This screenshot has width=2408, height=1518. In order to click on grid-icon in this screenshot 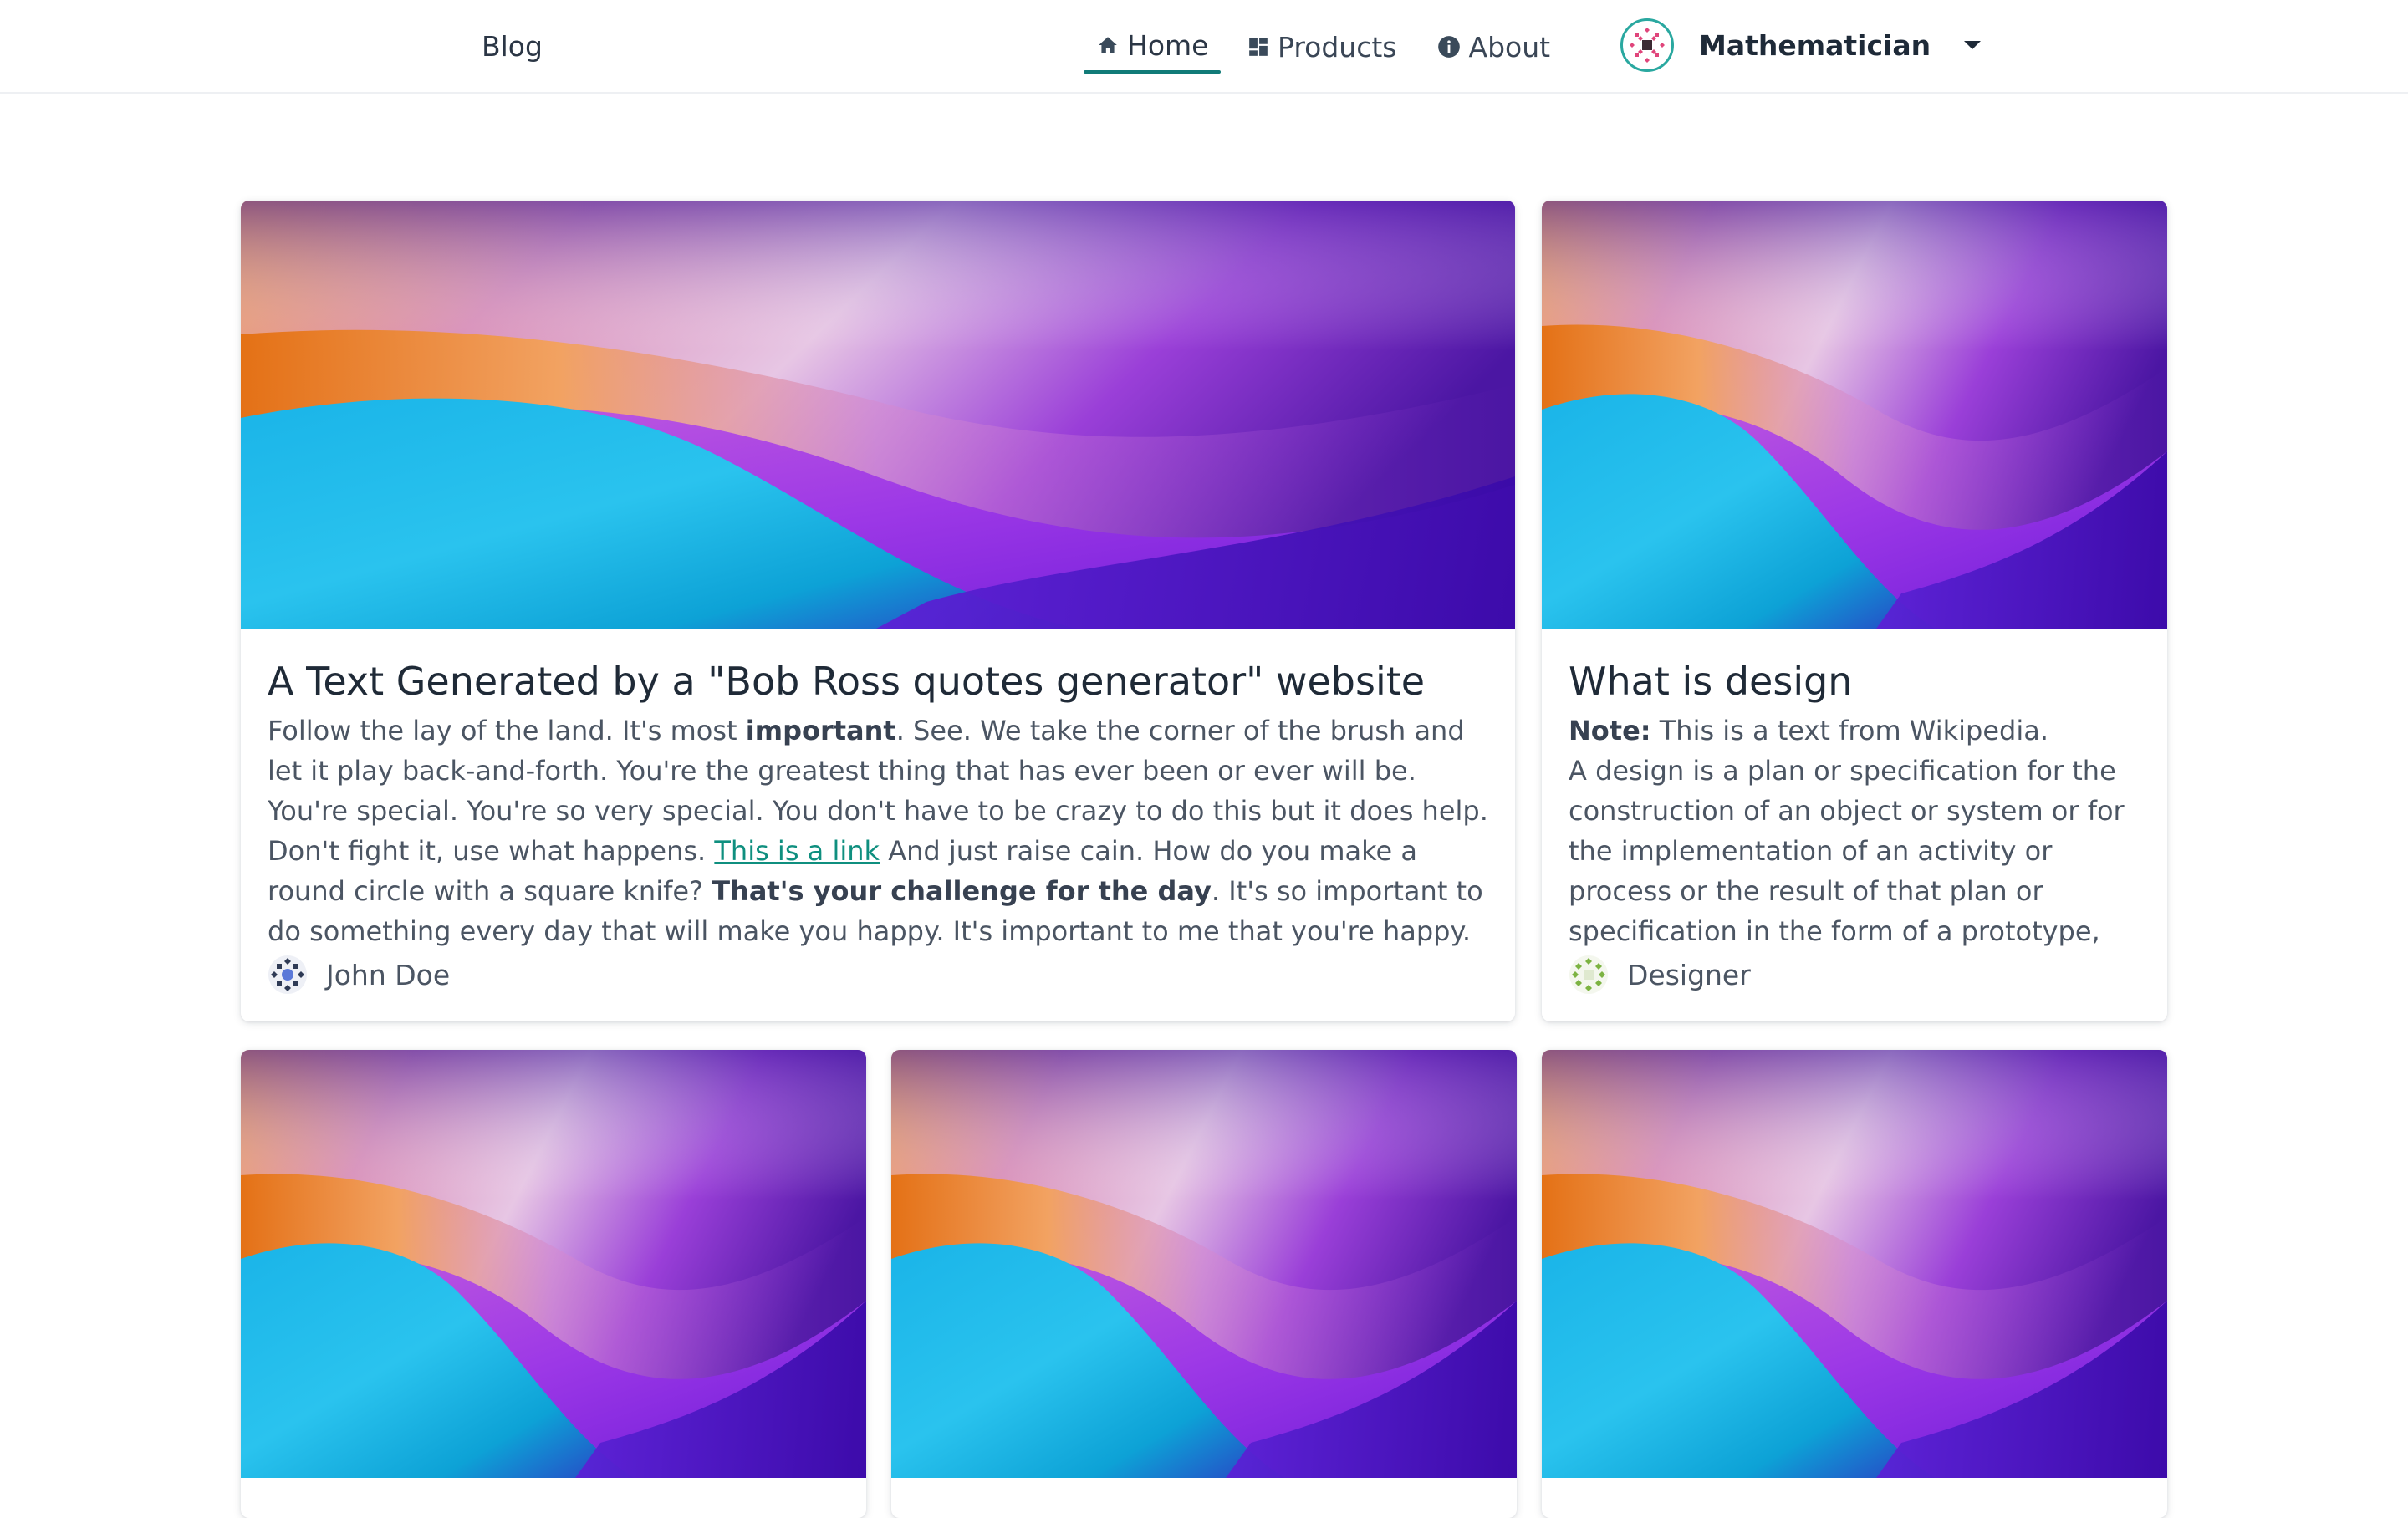, I will do `click(1258, 47)`.